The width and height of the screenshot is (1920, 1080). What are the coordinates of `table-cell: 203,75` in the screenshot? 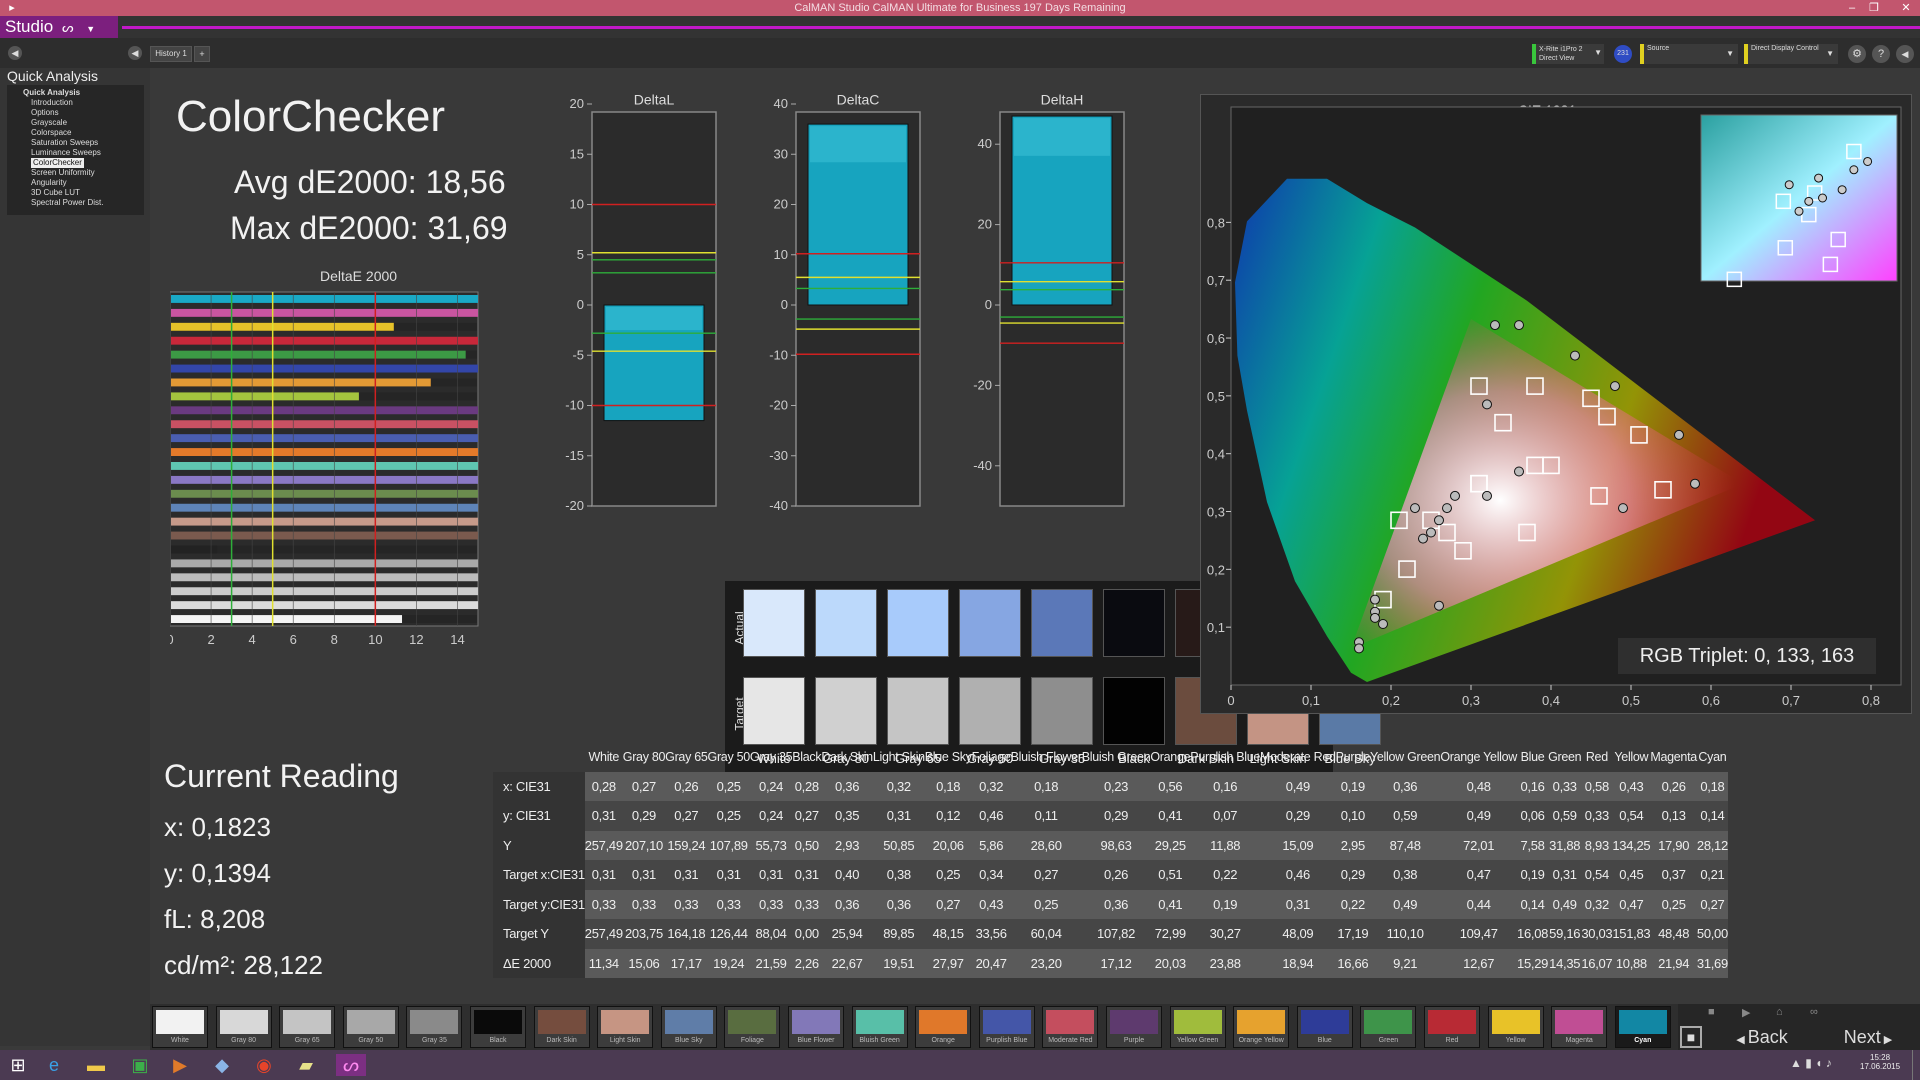 It's located at (644, 934).